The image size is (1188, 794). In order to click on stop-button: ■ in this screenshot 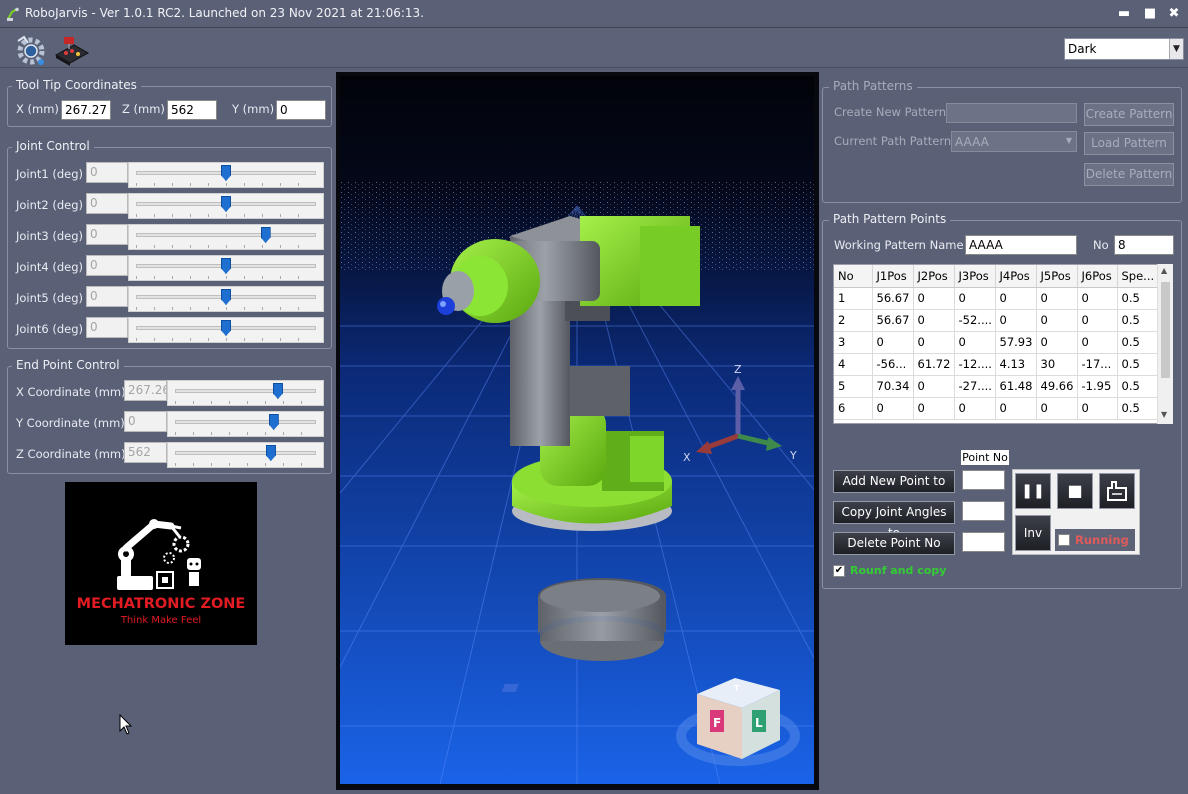, I will do `click(1075, 491)`.